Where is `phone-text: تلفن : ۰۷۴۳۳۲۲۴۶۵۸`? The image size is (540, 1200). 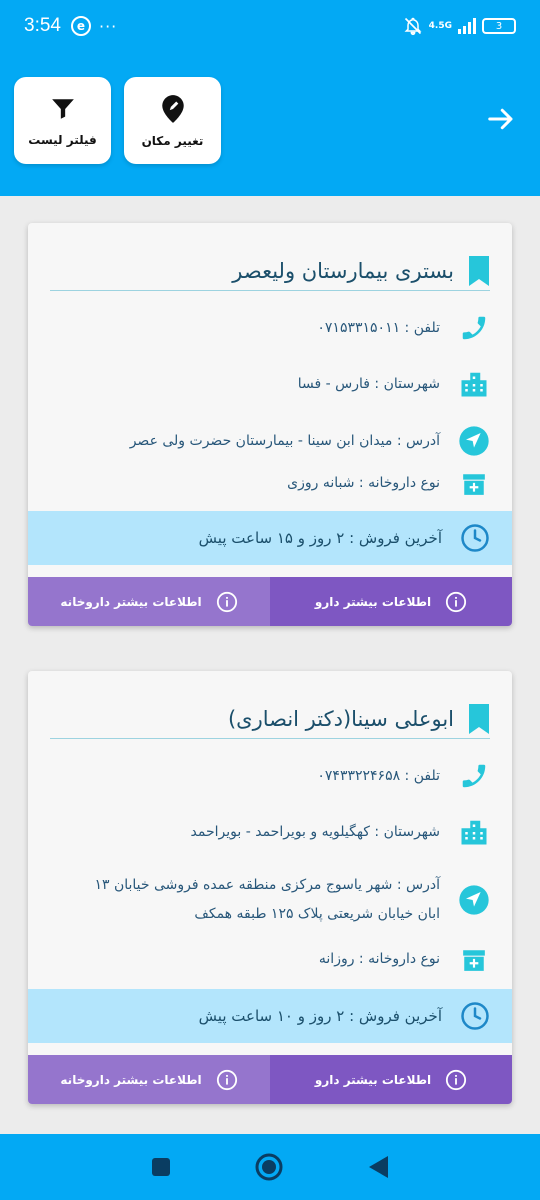 phone-text: تلفن : ۰۷۴۳۳۲۲۴۶۵۸ is located at coordinates (378, 776).